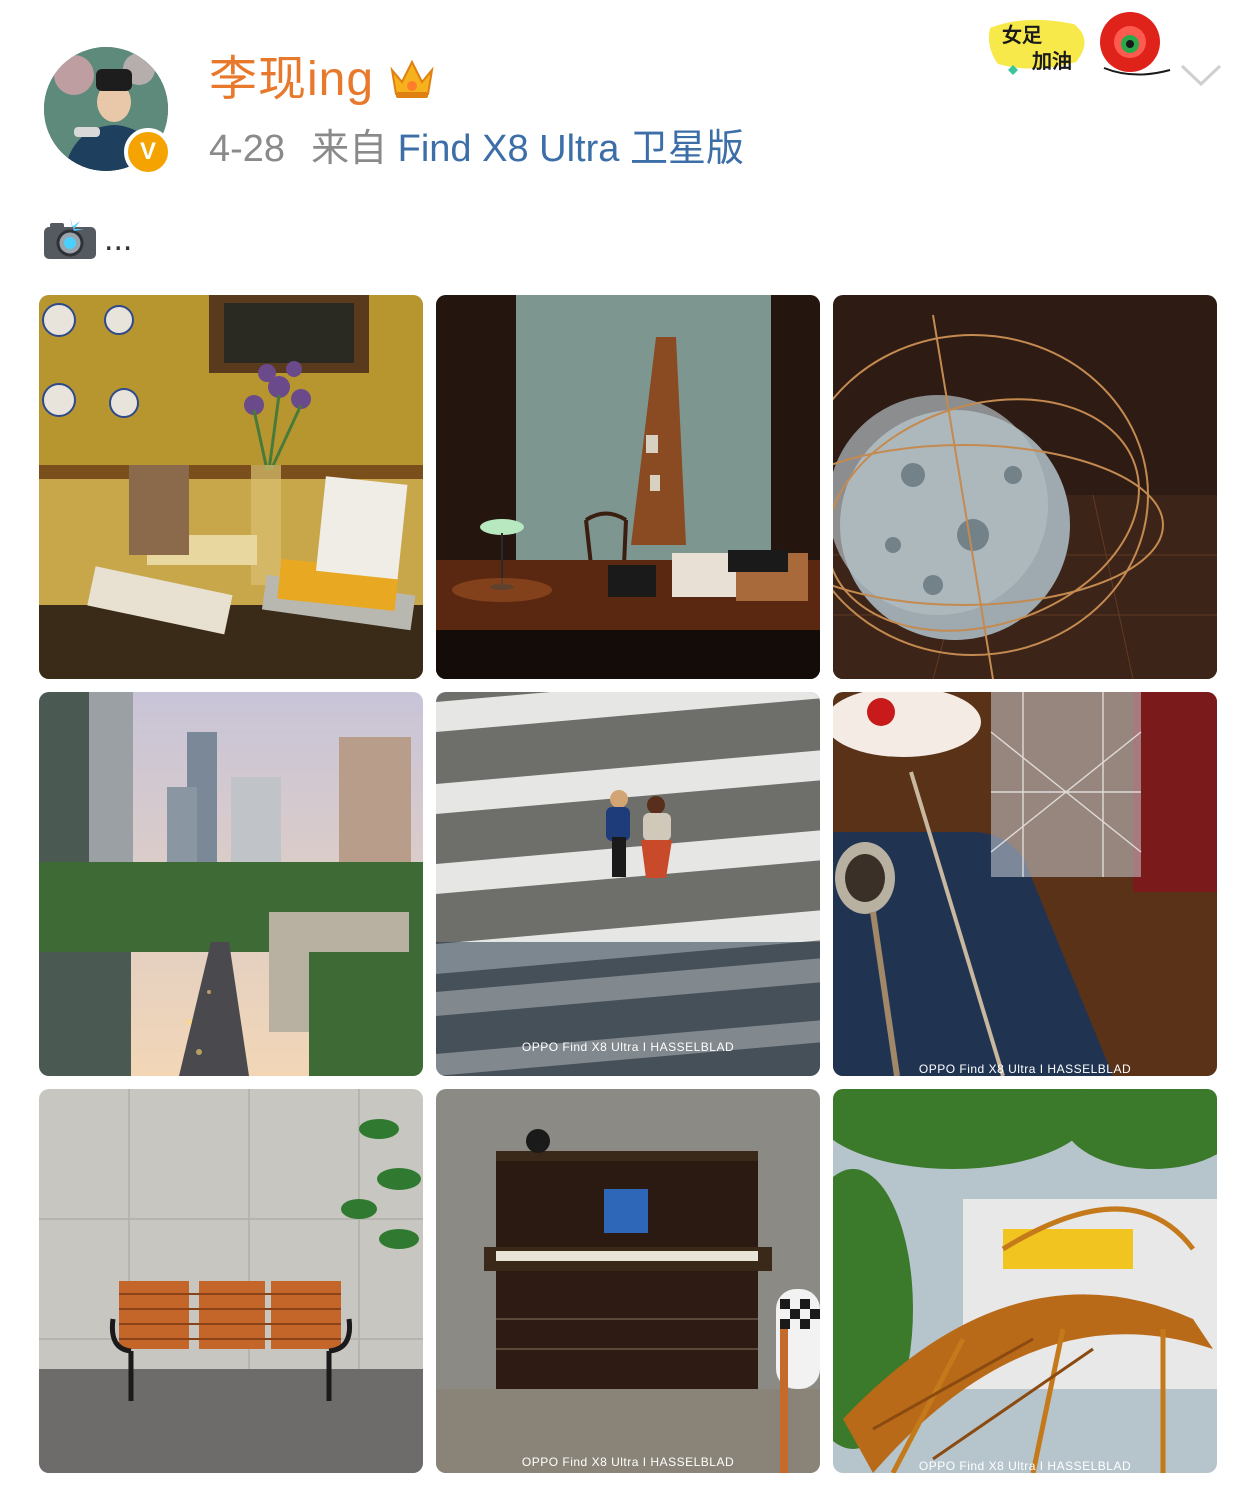 The height and width of the screenshot is (1493, 1260). What do you see at coordinates (628, 487) in the screenshot?
I see `photo-desk-lamp` at bounding box center [628, 487].